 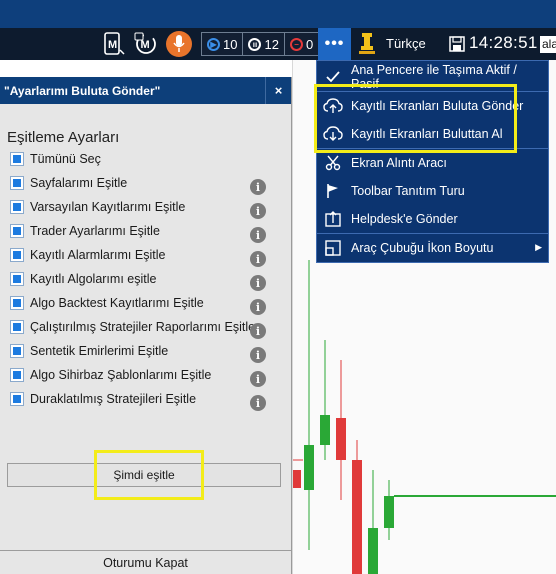 What do you see at coordinates (406, 43) in the screenshot?
I see `language-selector: Türkçe` at bounding box center [406, 43].